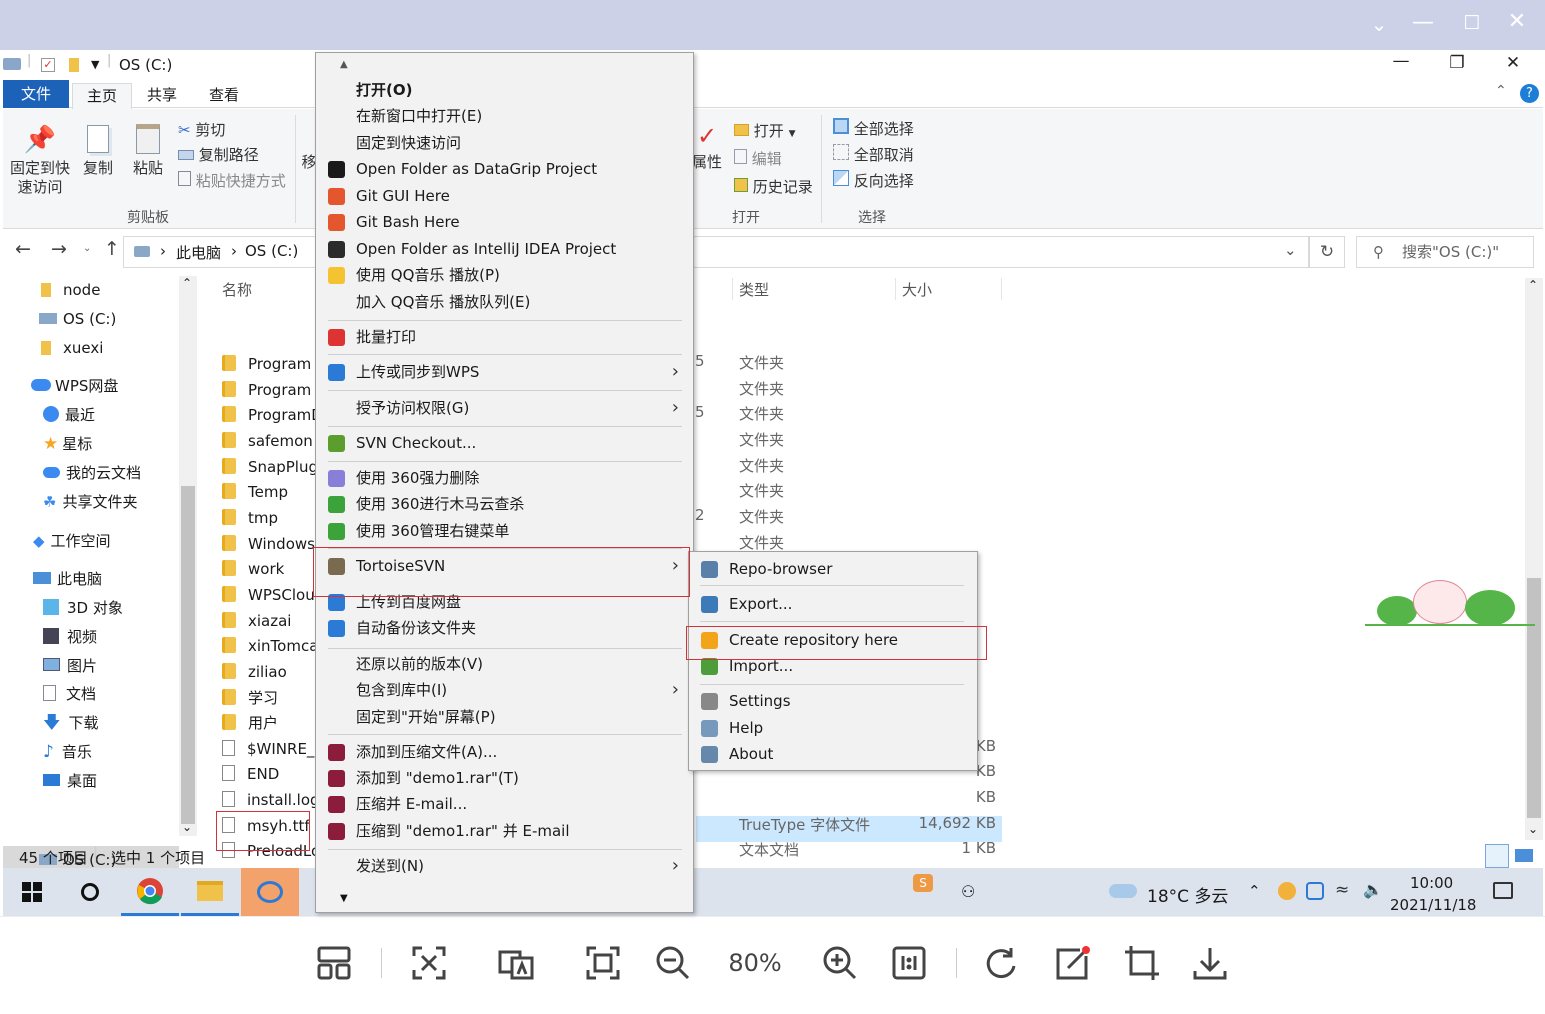 This screenshot has height=1014, width=1545. I want to click on chevron-down-icon: ⌄, so click(1379, 24).